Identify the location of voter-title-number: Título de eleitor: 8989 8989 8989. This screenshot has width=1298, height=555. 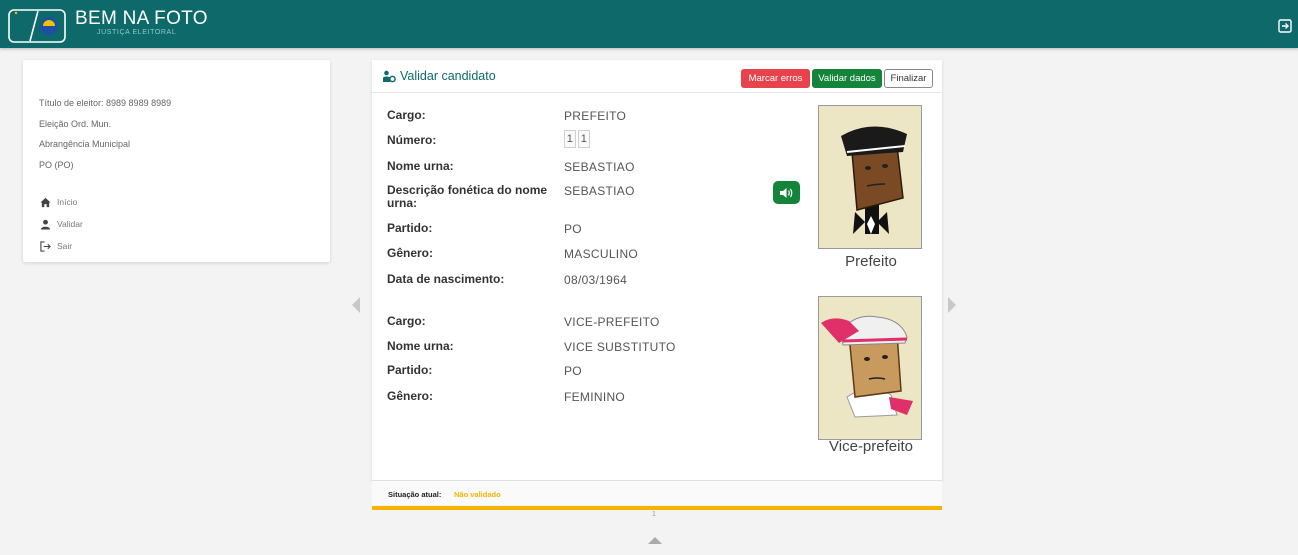
(105, 103).